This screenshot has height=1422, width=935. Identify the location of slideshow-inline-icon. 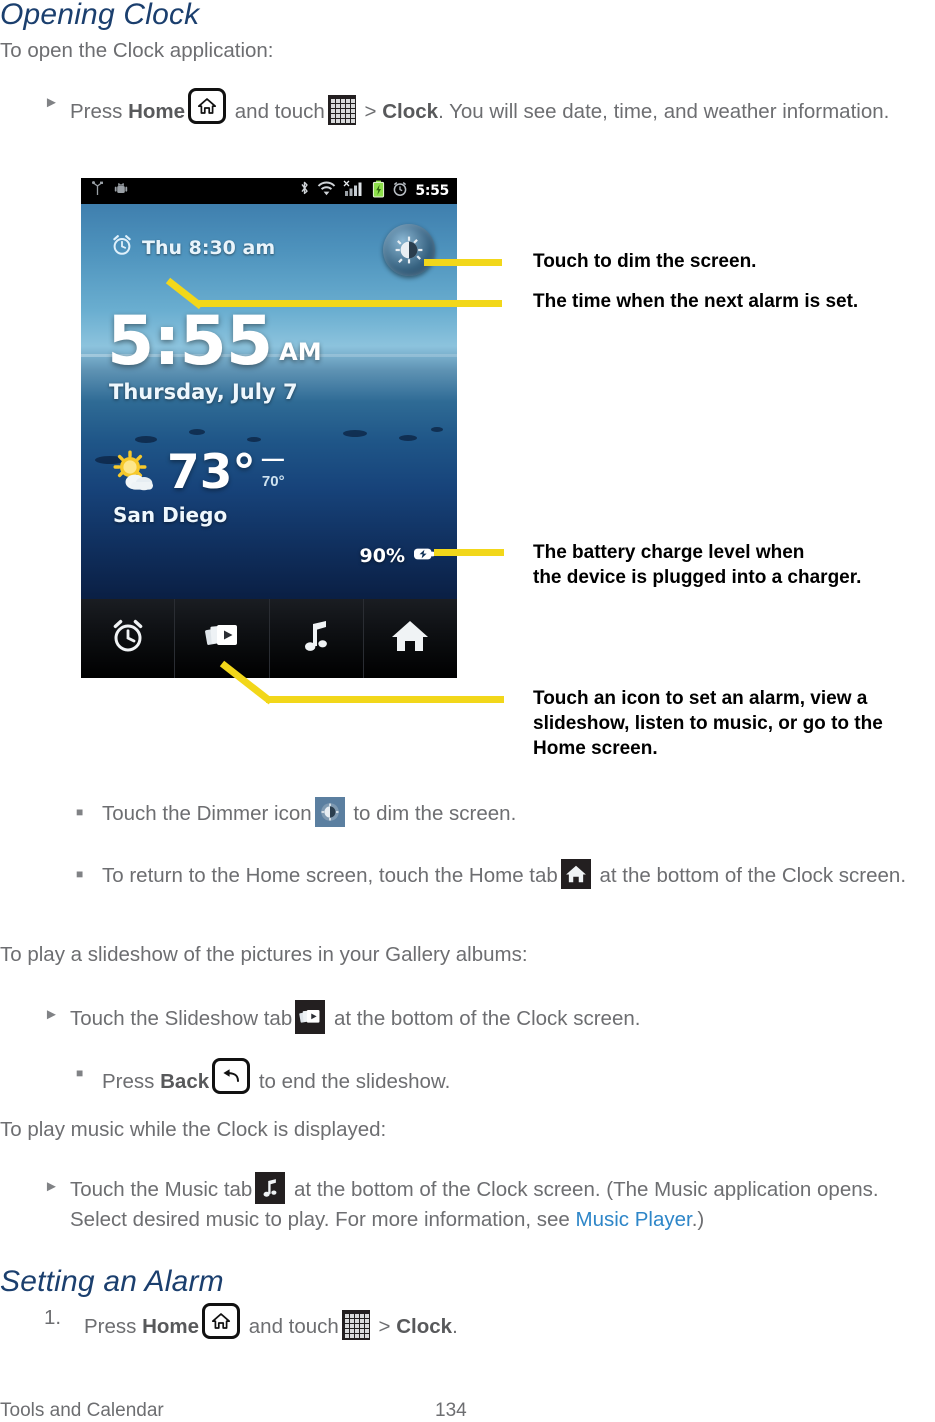
(310, 1017).